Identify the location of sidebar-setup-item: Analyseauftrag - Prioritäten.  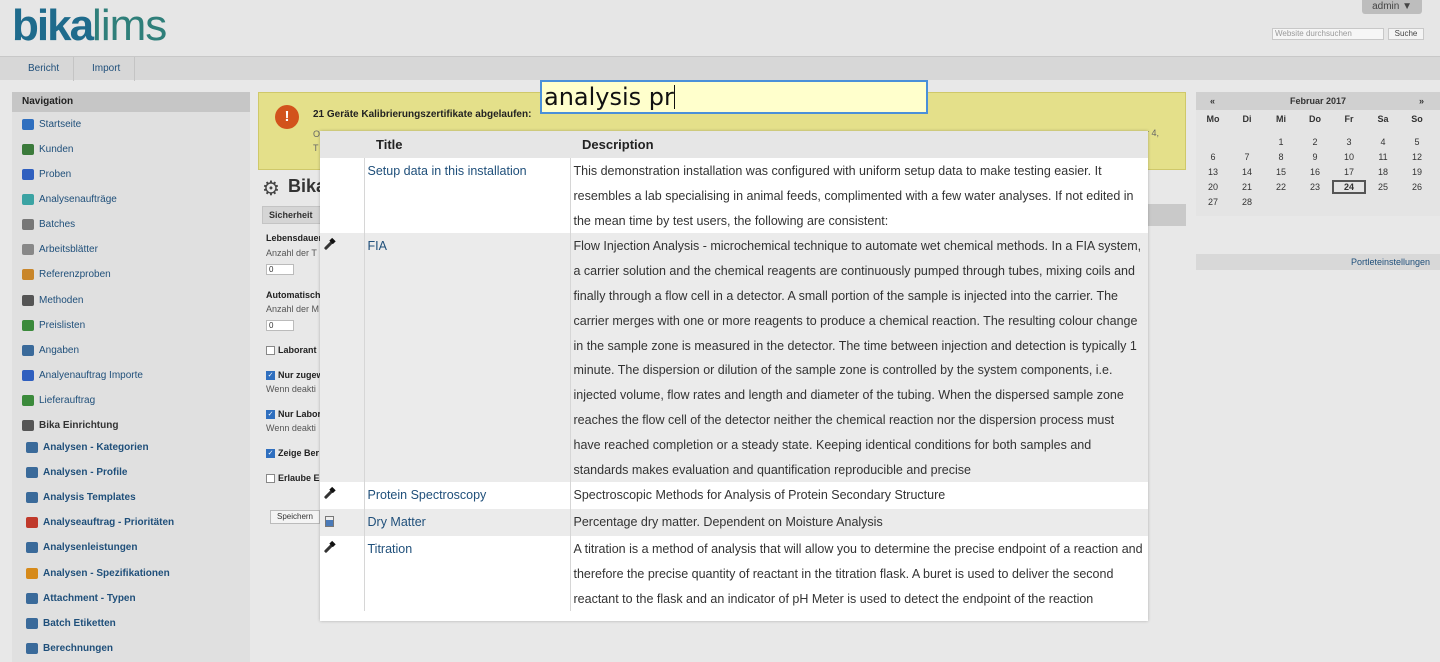
(100, 523).